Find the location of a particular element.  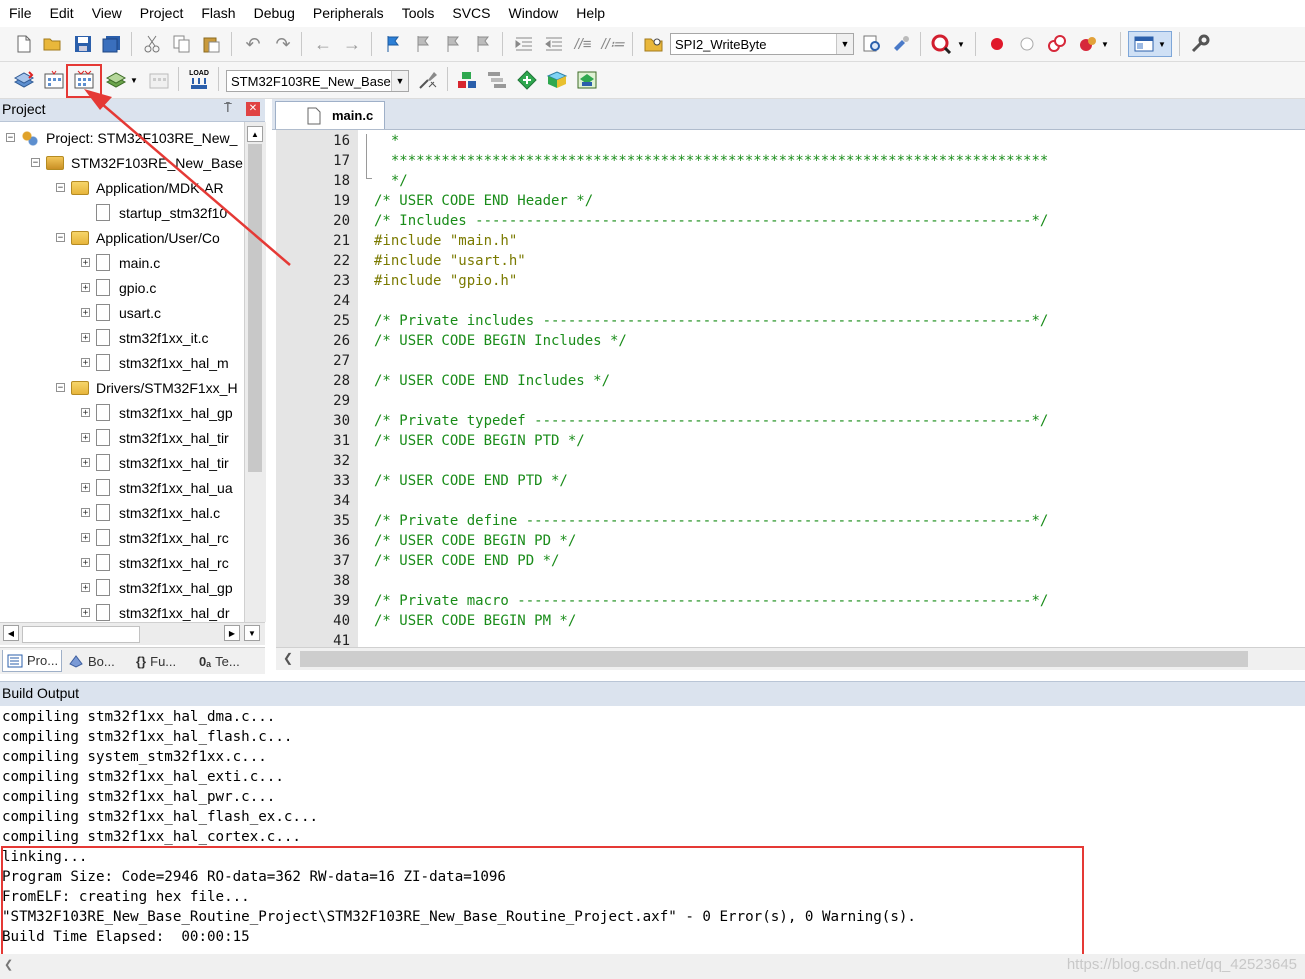

menu-item-svcs: SVCS is located at coordinates (471, 13).